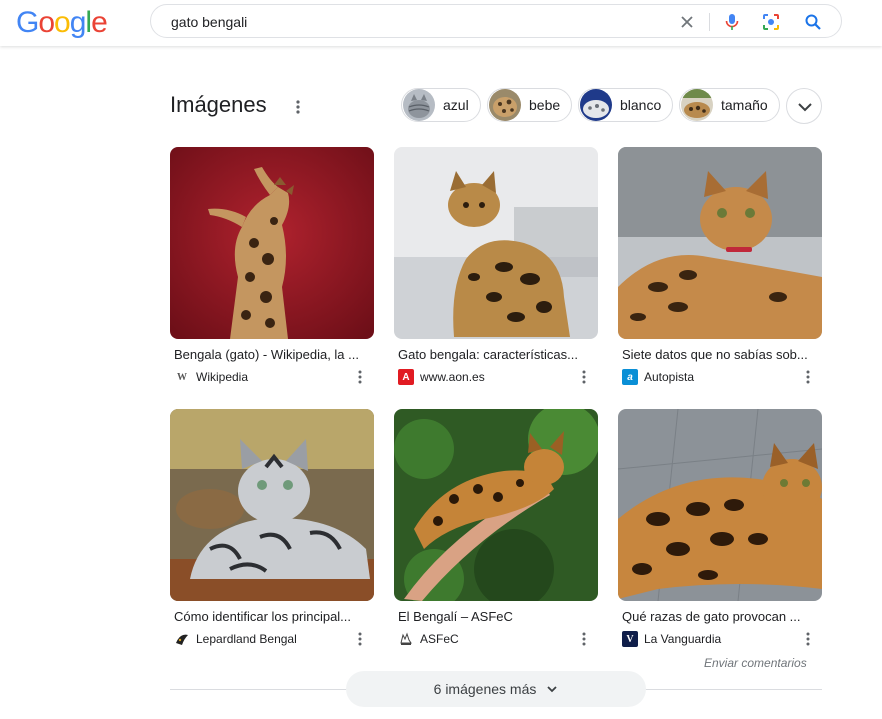 The height and width of the screenshot is (719, 882). What do you see at coordinates (218, 104) in the screenshot?
I see `section-title: Imágenes` at bounding box center [218, 104].